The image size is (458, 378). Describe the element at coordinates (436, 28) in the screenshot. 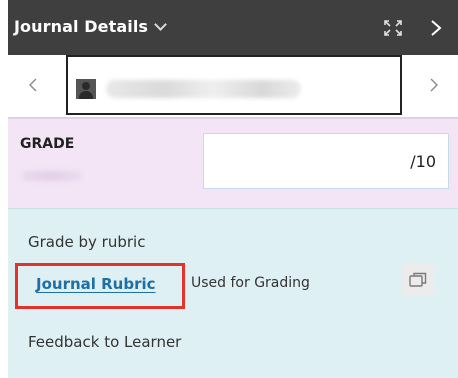

I see `chevron-right-icon` at that location.